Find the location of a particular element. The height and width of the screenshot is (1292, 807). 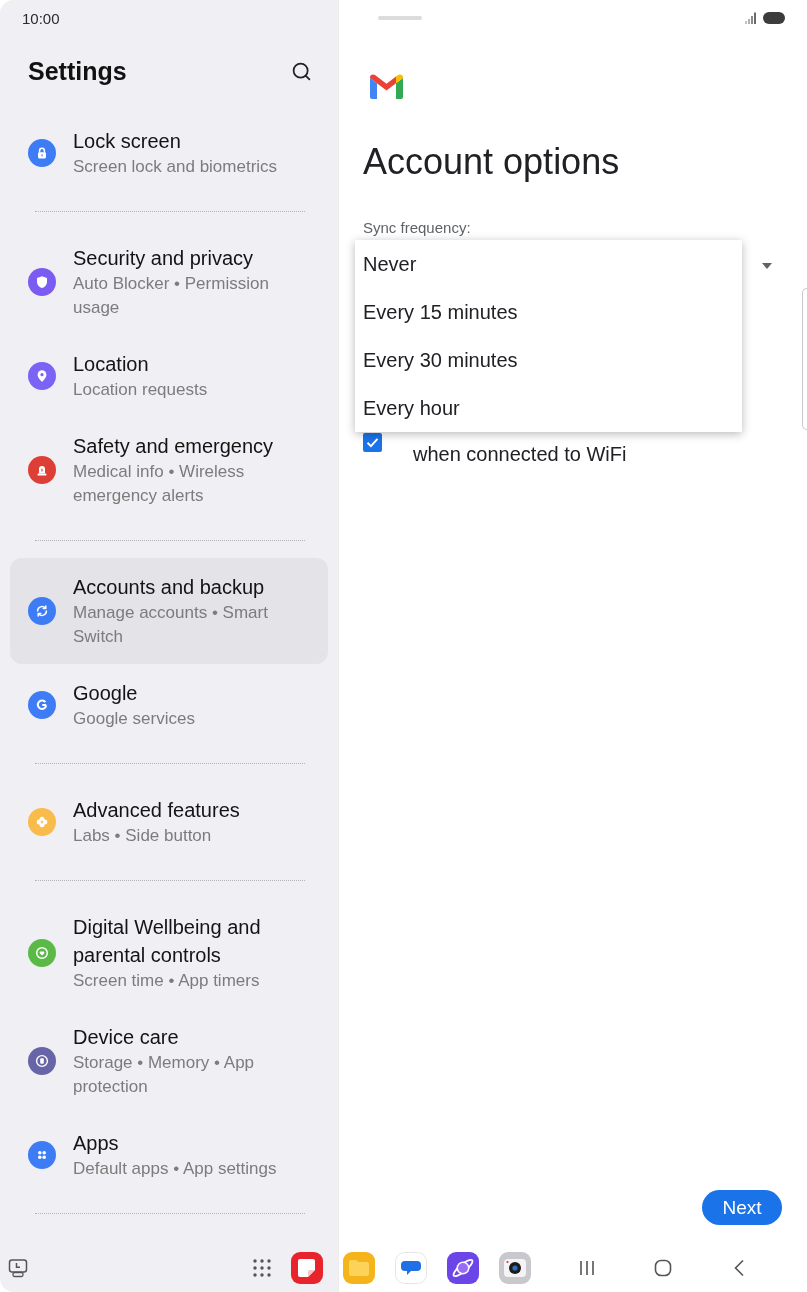

item-subtitle: Auto Blocker • Permission usage is located at coordinates (171, 296).